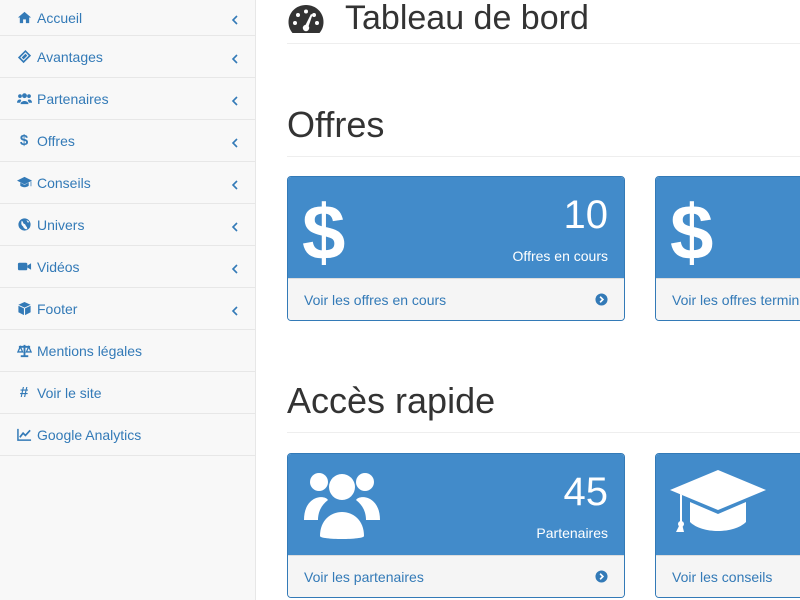 The image size is (800, 600). Describe the element at coordinates (127, 267) in the screenshot. I see `sidebar-item-videos: Vidéos` at that location.